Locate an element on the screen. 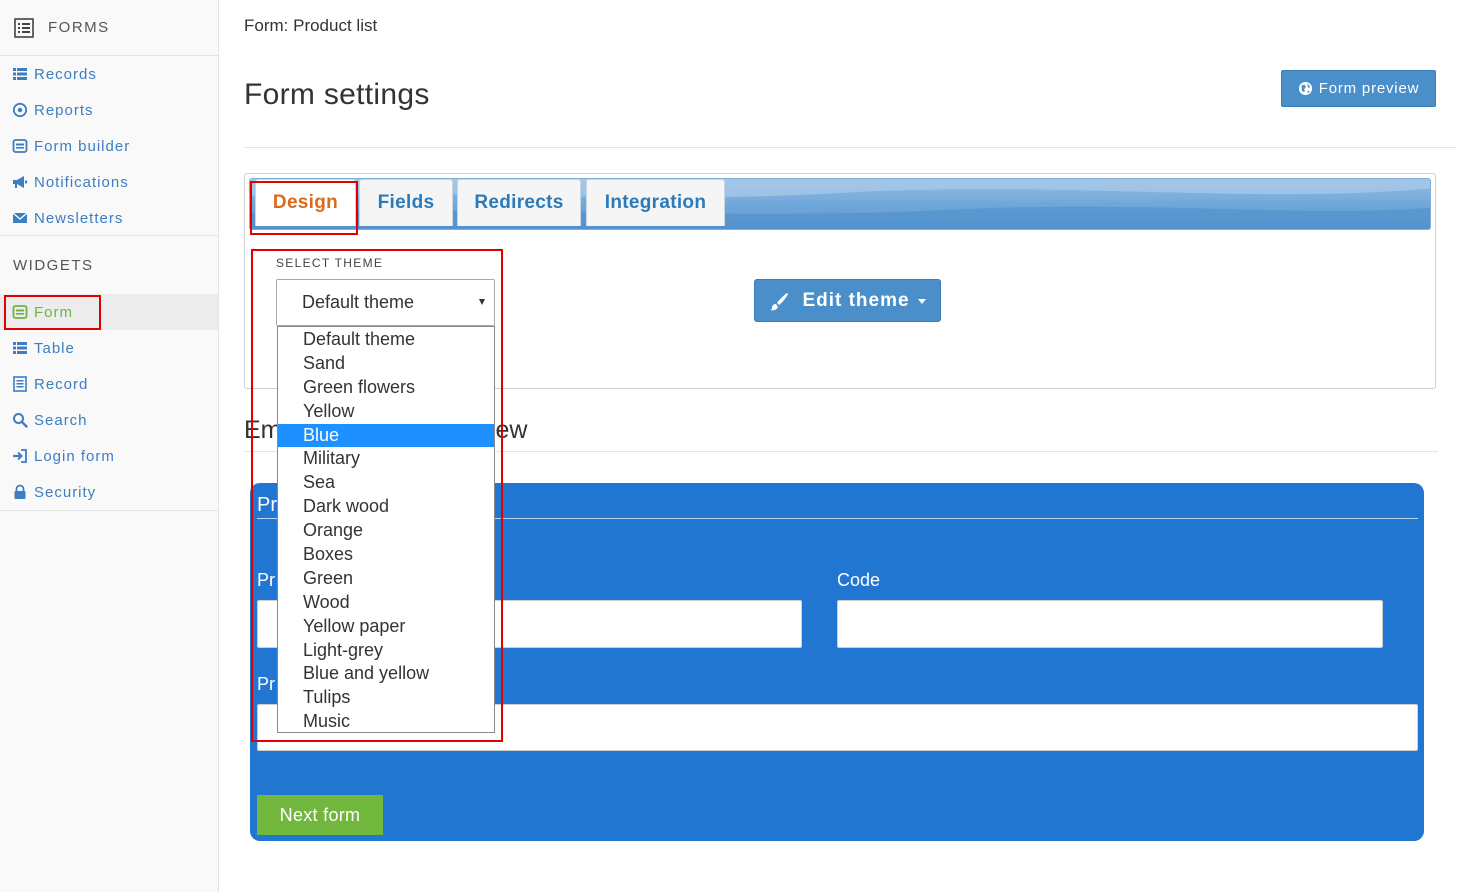  bullhorn-icon is located at coordinates (20, 182).